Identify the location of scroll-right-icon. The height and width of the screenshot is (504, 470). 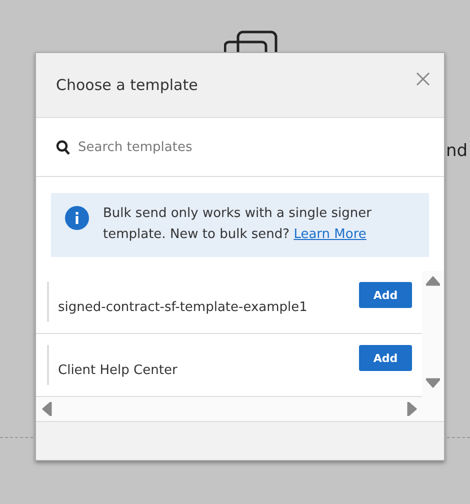
(412, 409).